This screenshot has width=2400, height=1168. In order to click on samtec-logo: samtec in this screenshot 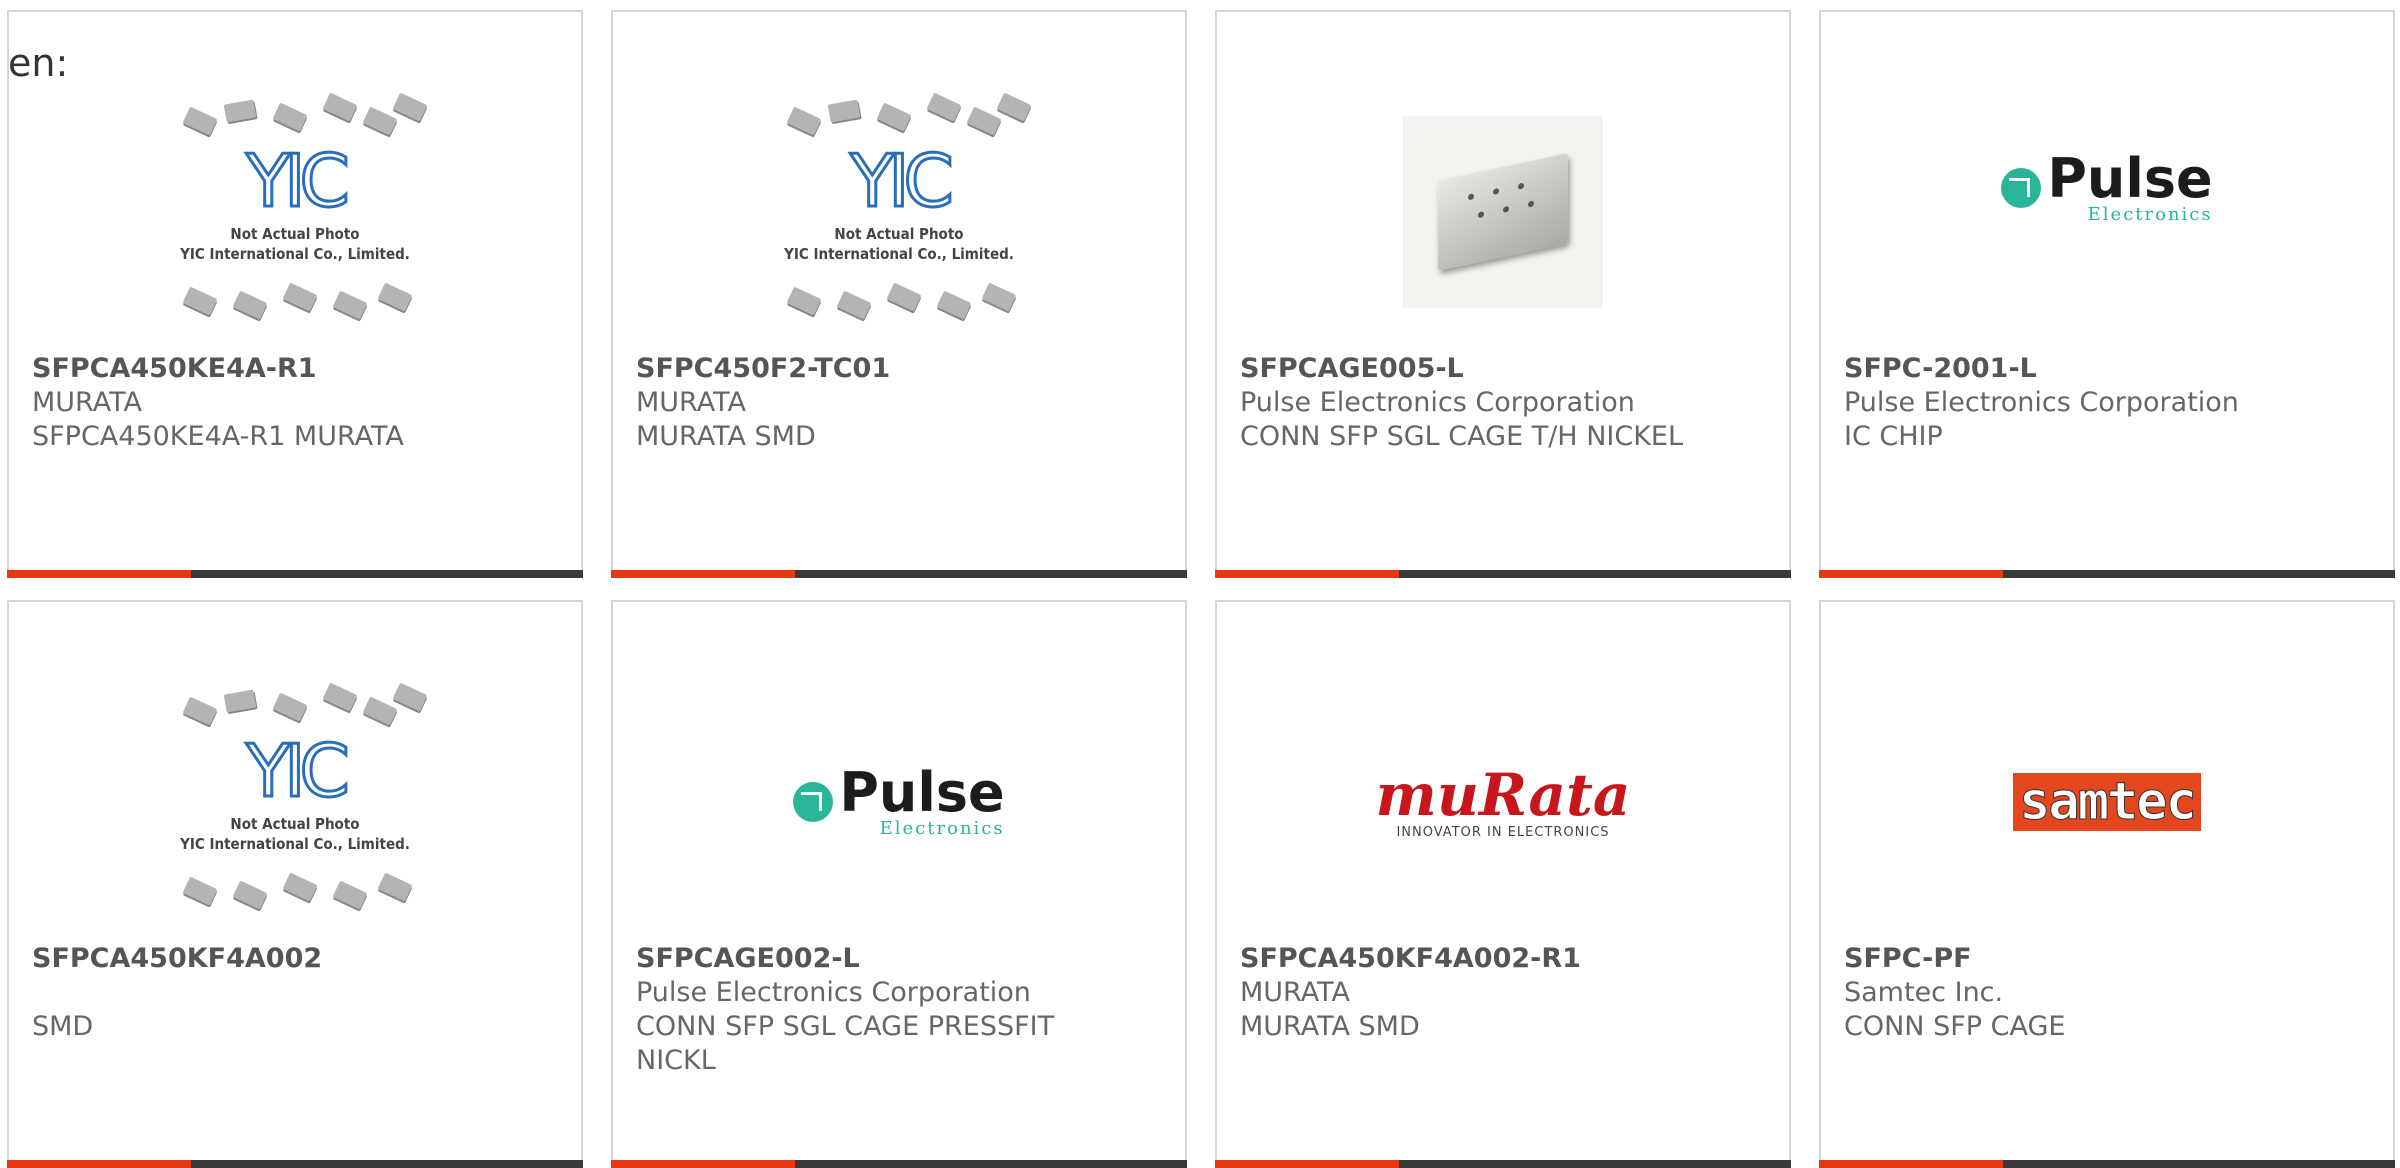, I will do `click(2107, 802)`.